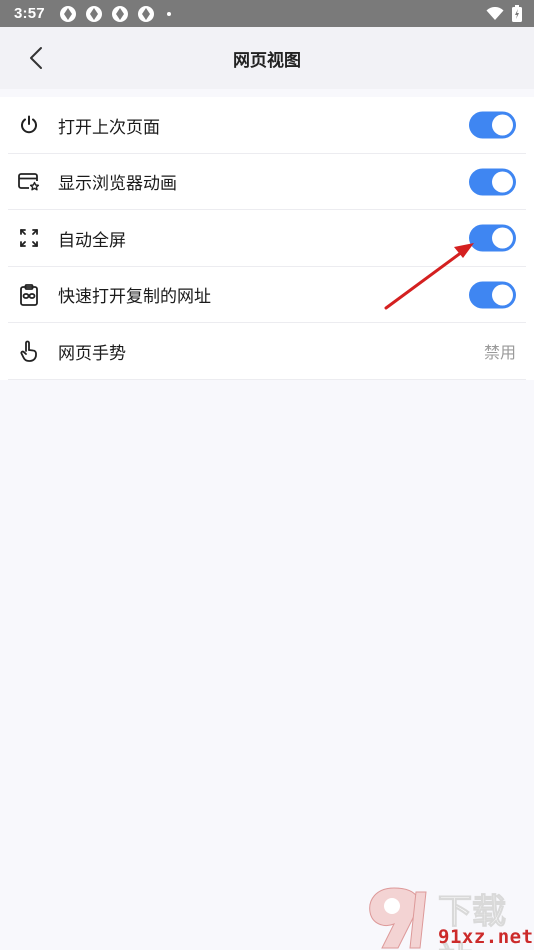  I want to click on battery-icon, so click(517, 13).